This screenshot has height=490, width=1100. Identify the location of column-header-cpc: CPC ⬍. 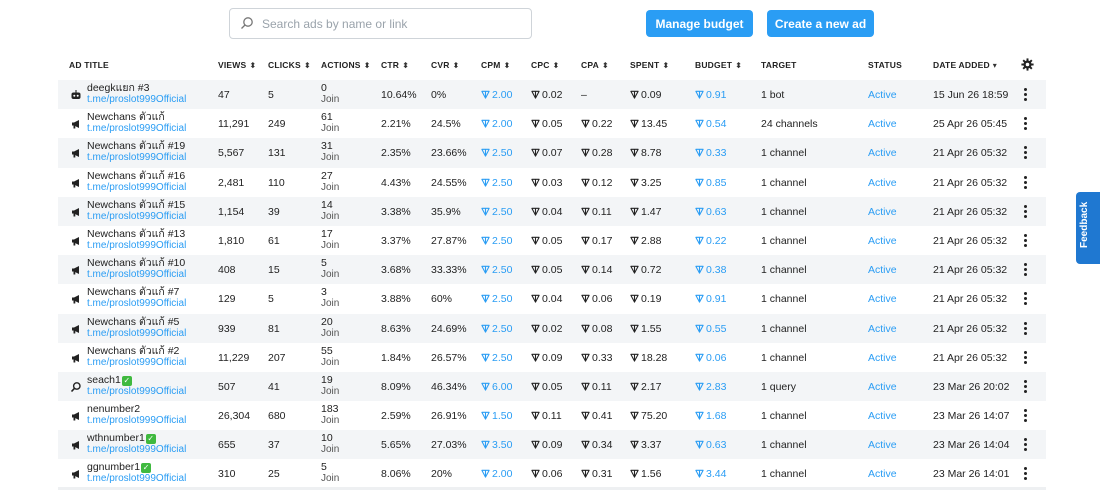
(545, 65).